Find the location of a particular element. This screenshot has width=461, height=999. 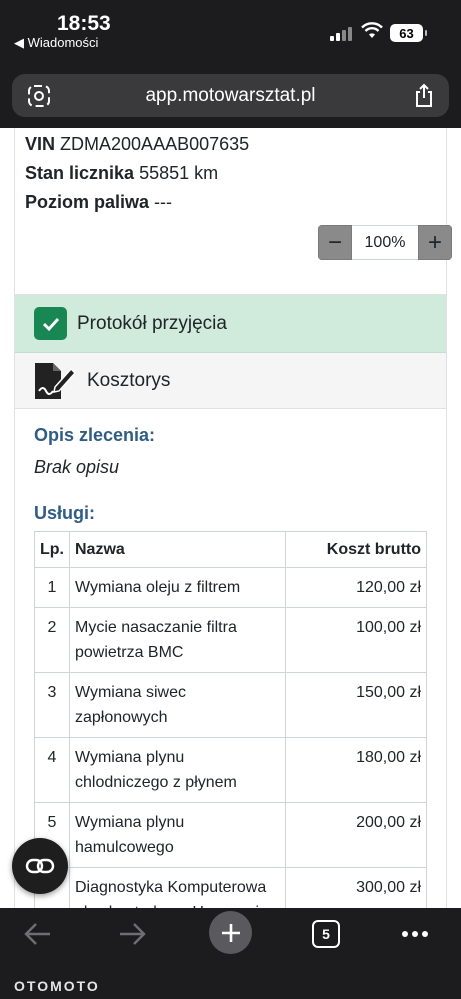

watermark-logo: OTOMOTO is located at coordinates (57, 986).